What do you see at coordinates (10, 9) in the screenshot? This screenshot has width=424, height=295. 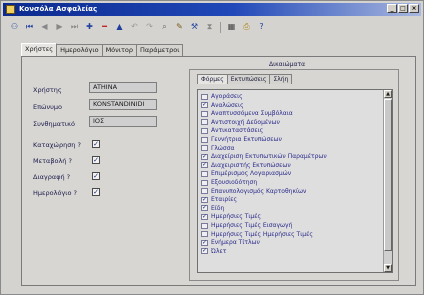 I see `app-icon` at bounding box center [10, 9].